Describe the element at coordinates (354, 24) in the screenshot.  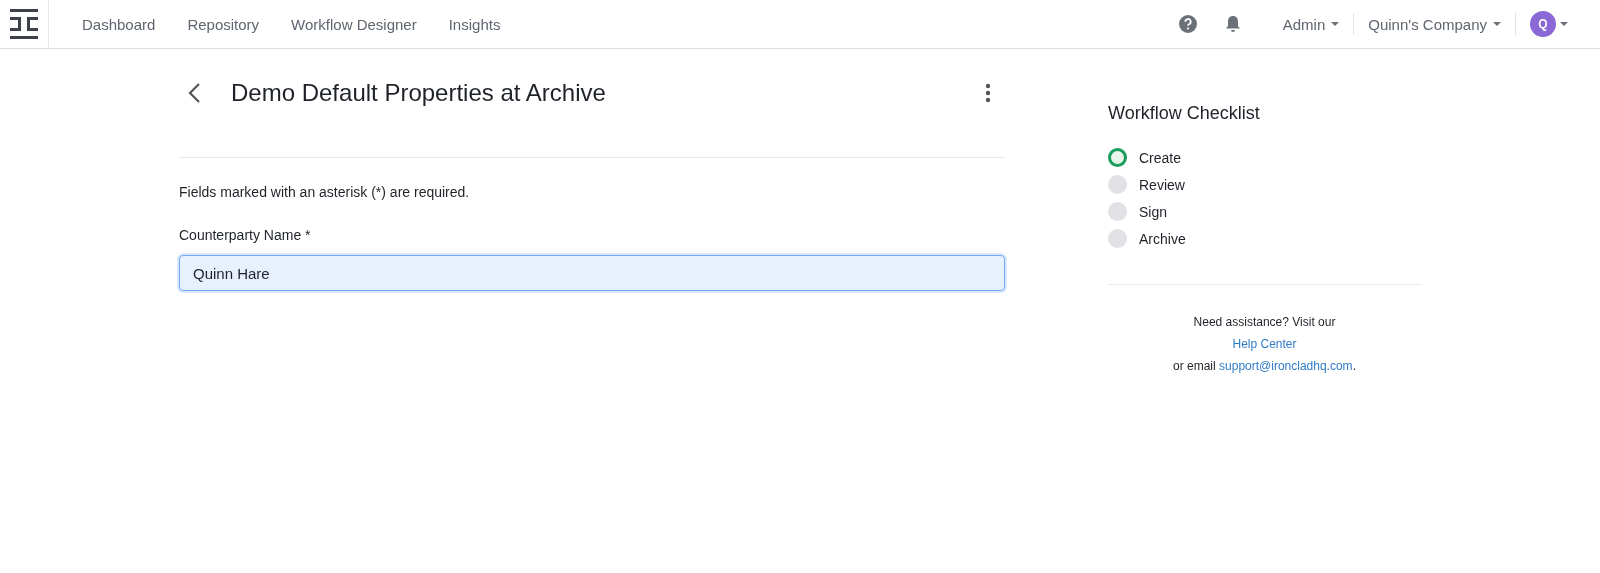
I see `nav-link: Workflow Designer` at that location.